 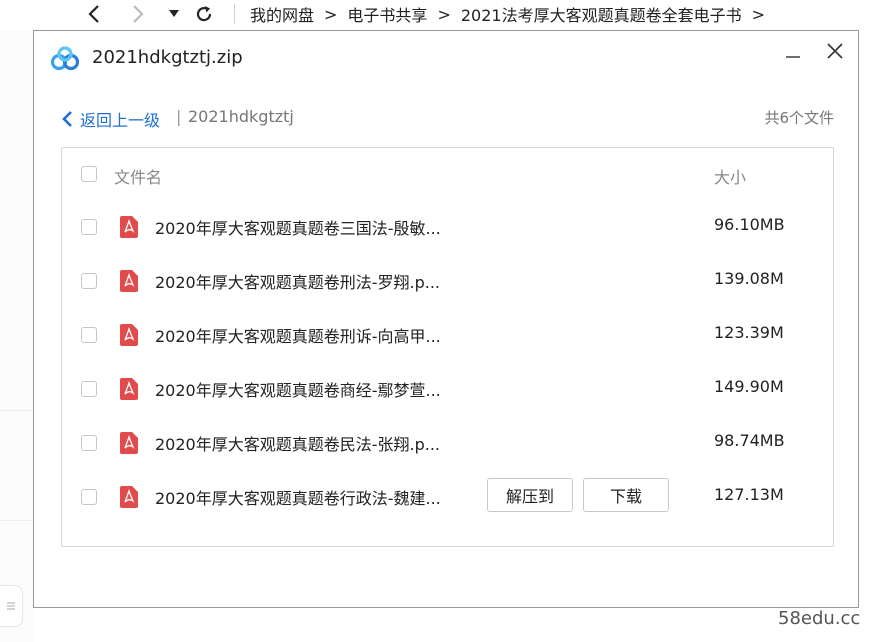 What do you see at coordinates (17, 336) in the screenshot?
I see `background-panel` at bounding box center [17, 336].